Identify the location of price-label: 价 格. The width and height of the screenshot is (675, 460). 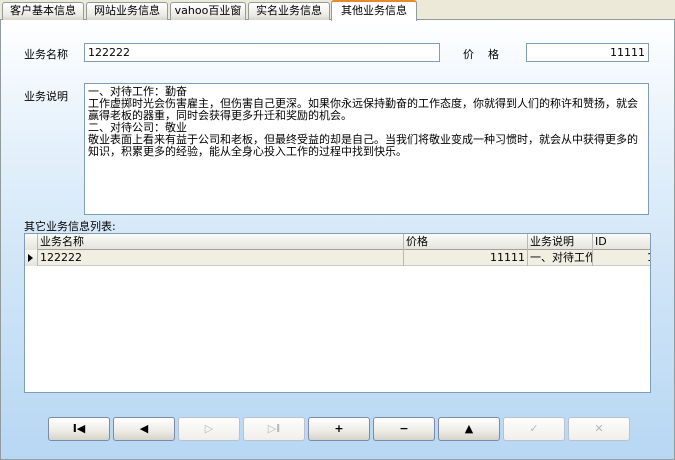
(481, 54).